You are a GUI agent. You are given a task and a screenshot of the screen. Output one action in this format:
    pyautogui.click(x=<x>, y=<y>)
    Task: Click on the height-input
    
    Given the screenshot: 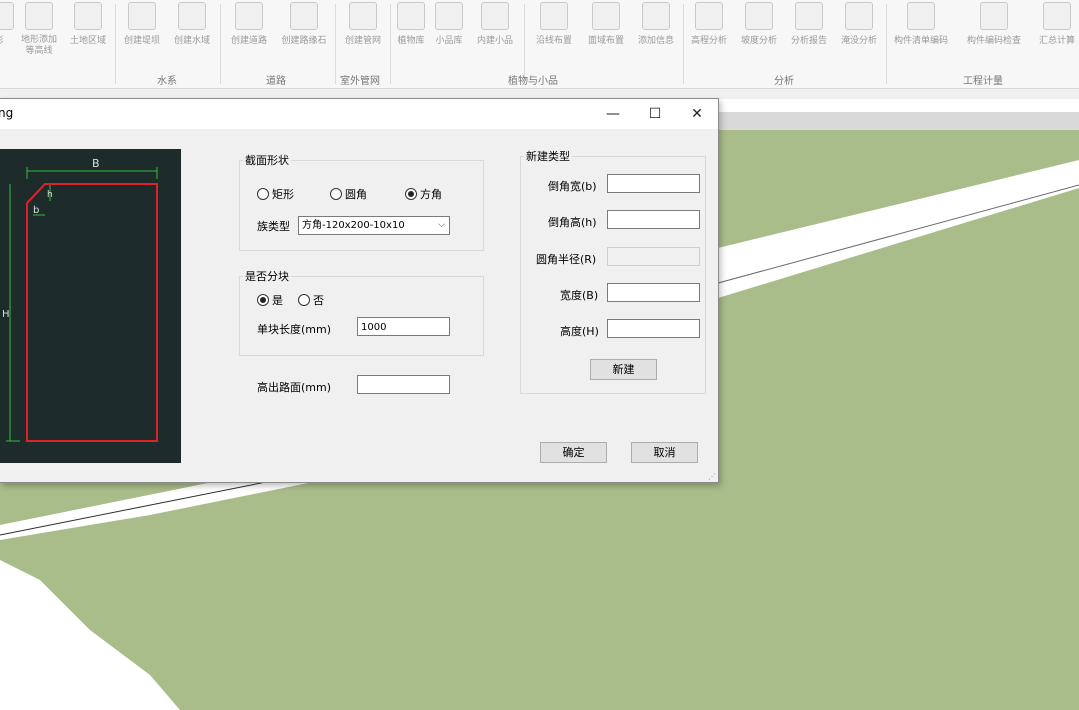 What is the action you would take?
    pyautogui.click(x=653, y=328)
    